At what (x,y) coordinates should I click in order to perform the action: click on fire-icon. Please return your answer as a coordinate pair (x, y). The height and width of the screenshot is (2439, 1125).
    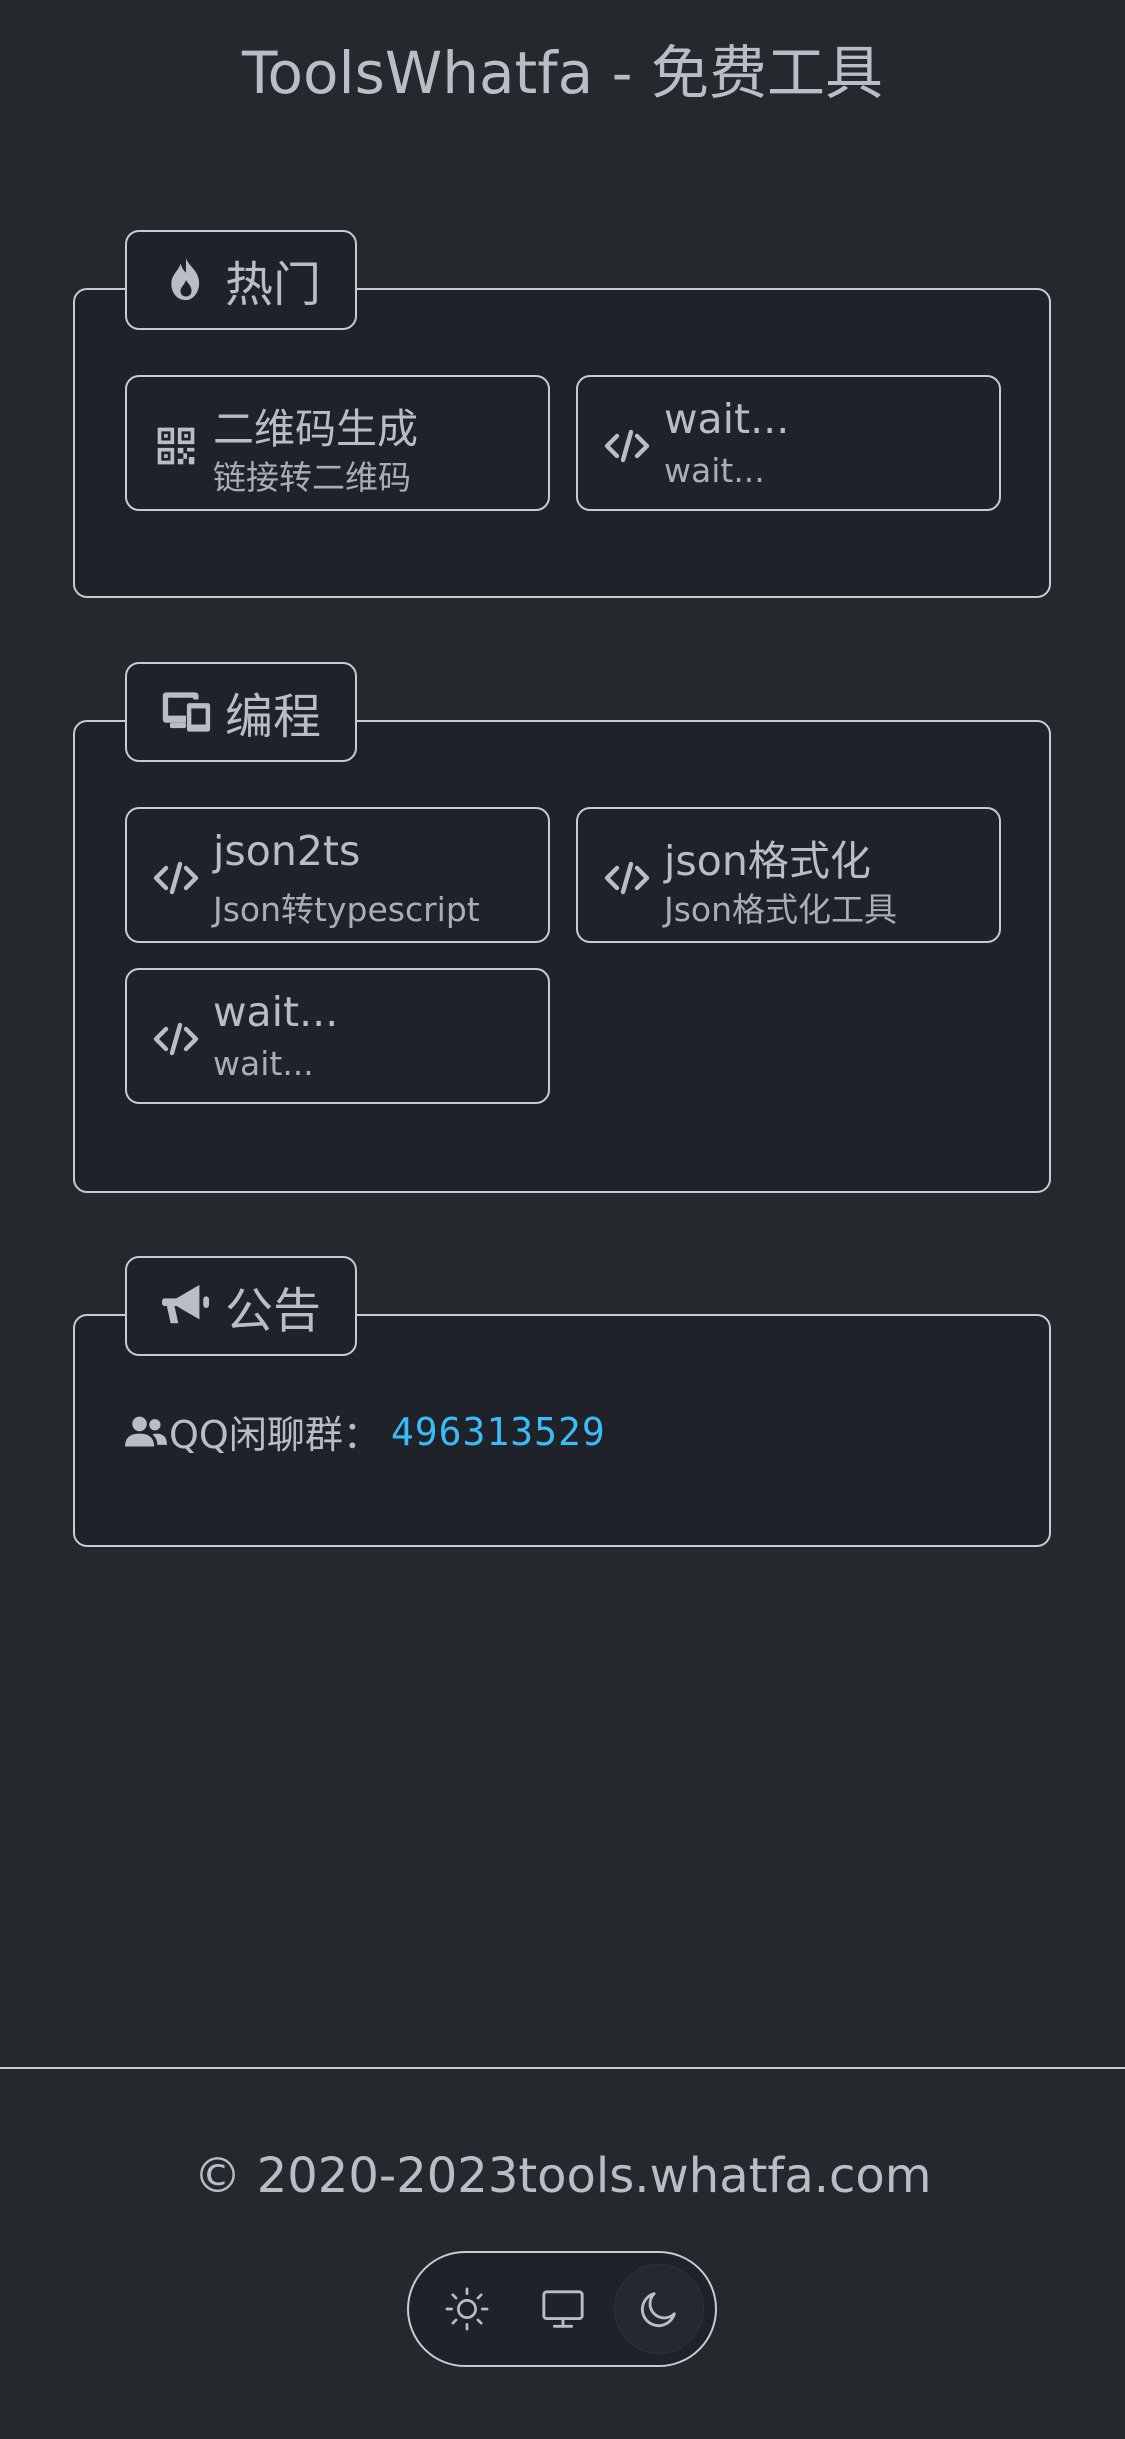
    Looking at the image, I should click on (186, 280).